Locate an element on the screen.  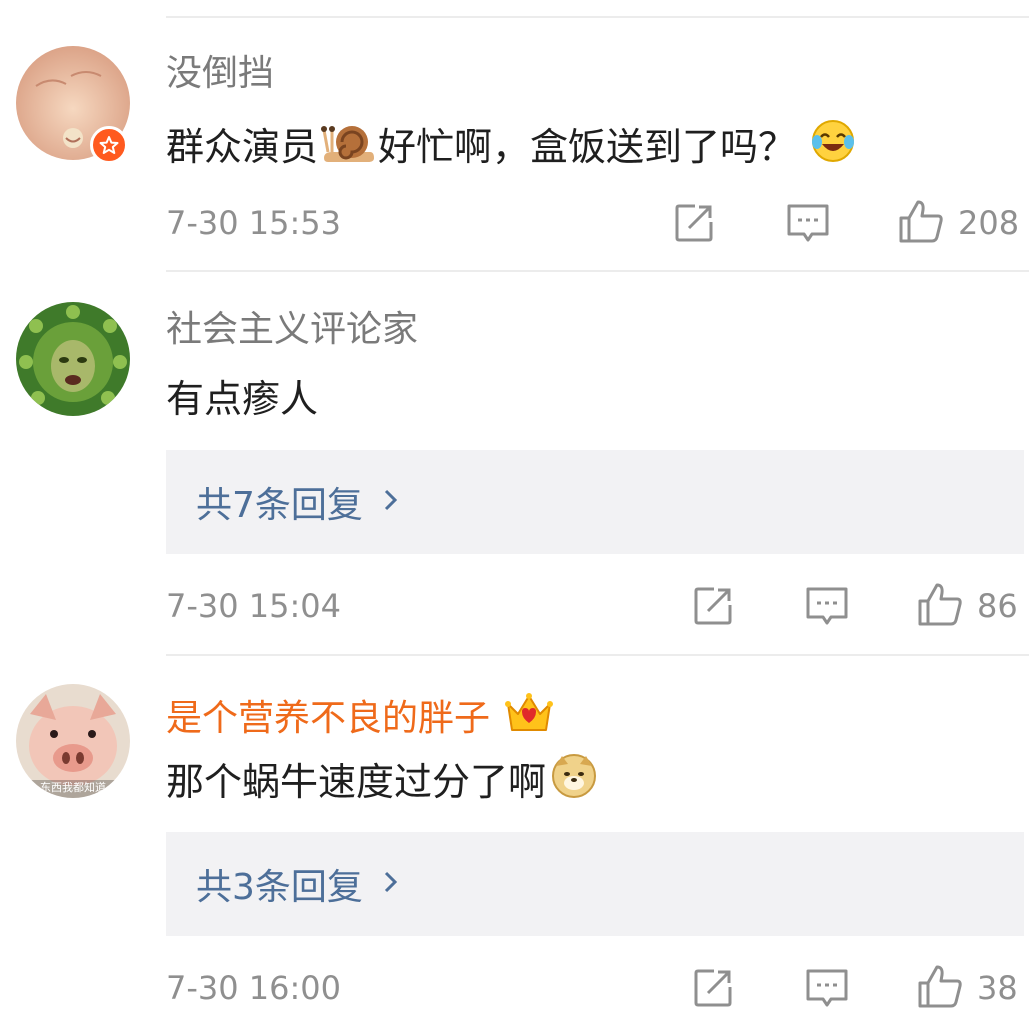
like-count: 38 is located at coordinates (997, 988).